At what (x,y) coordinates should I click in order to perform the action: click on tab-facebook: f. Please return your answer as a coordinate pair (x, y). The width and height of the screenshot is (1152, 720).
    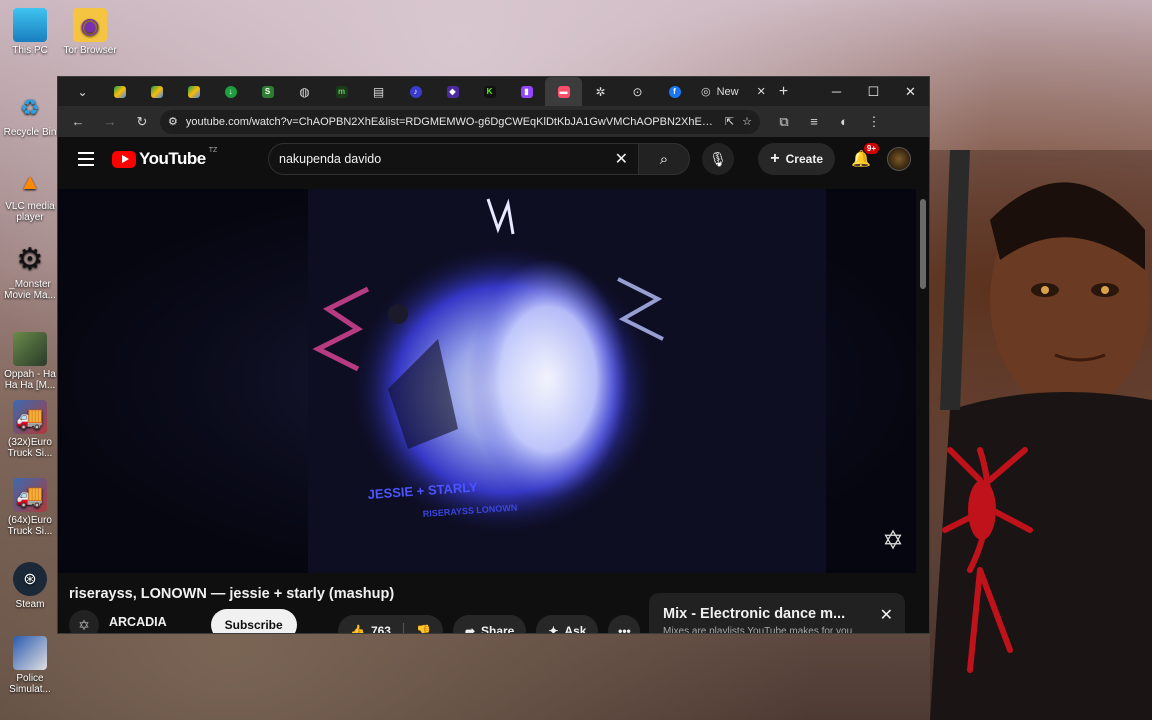
    Looking at the image, I should click on (674, 91).